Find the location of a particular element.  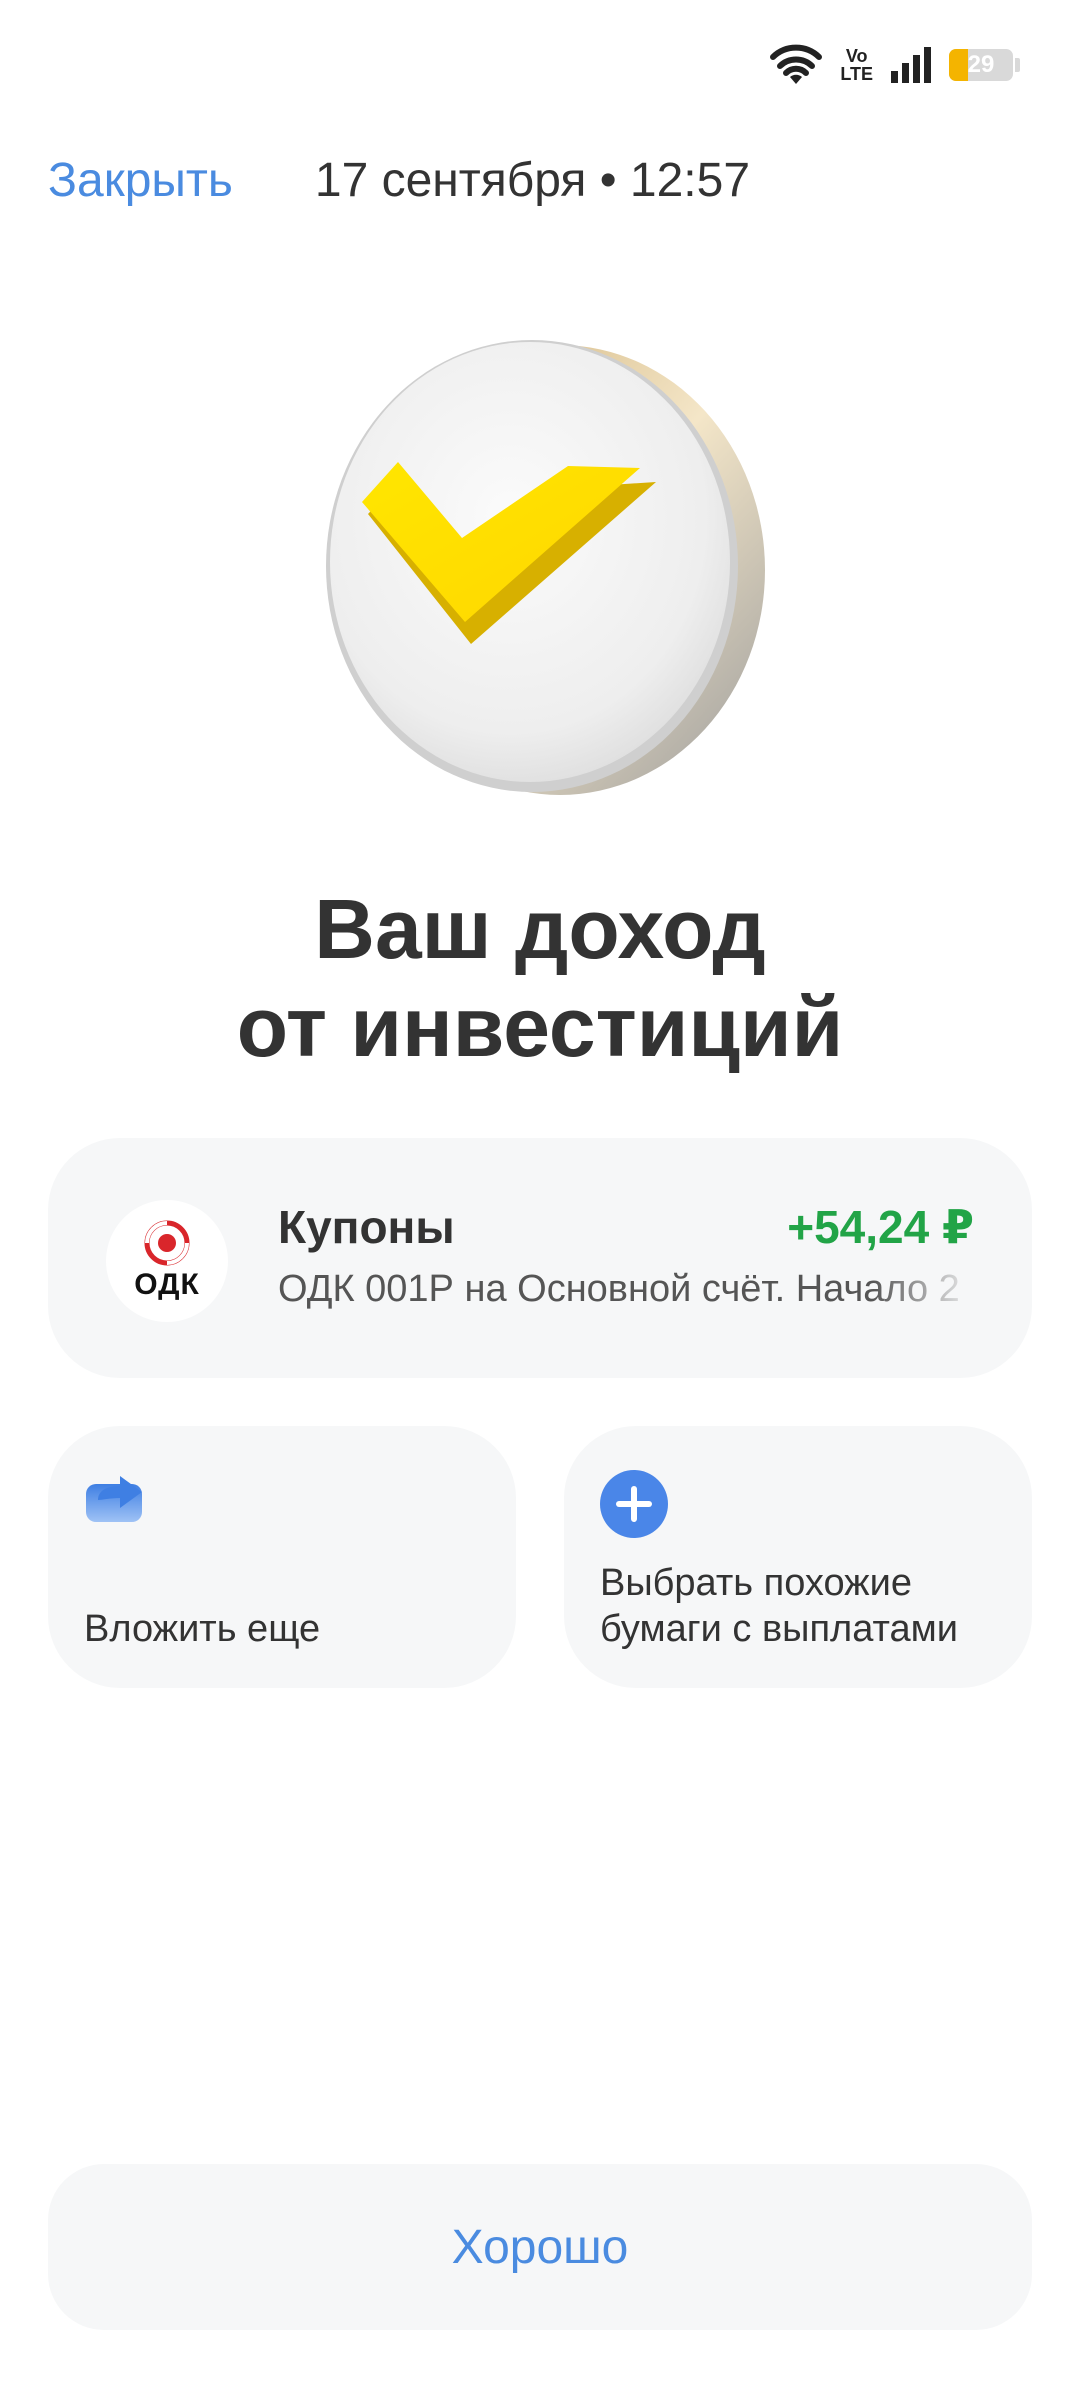

operation-datetime: 17 сентября • 12:57 is located at coordinates (532, 180).